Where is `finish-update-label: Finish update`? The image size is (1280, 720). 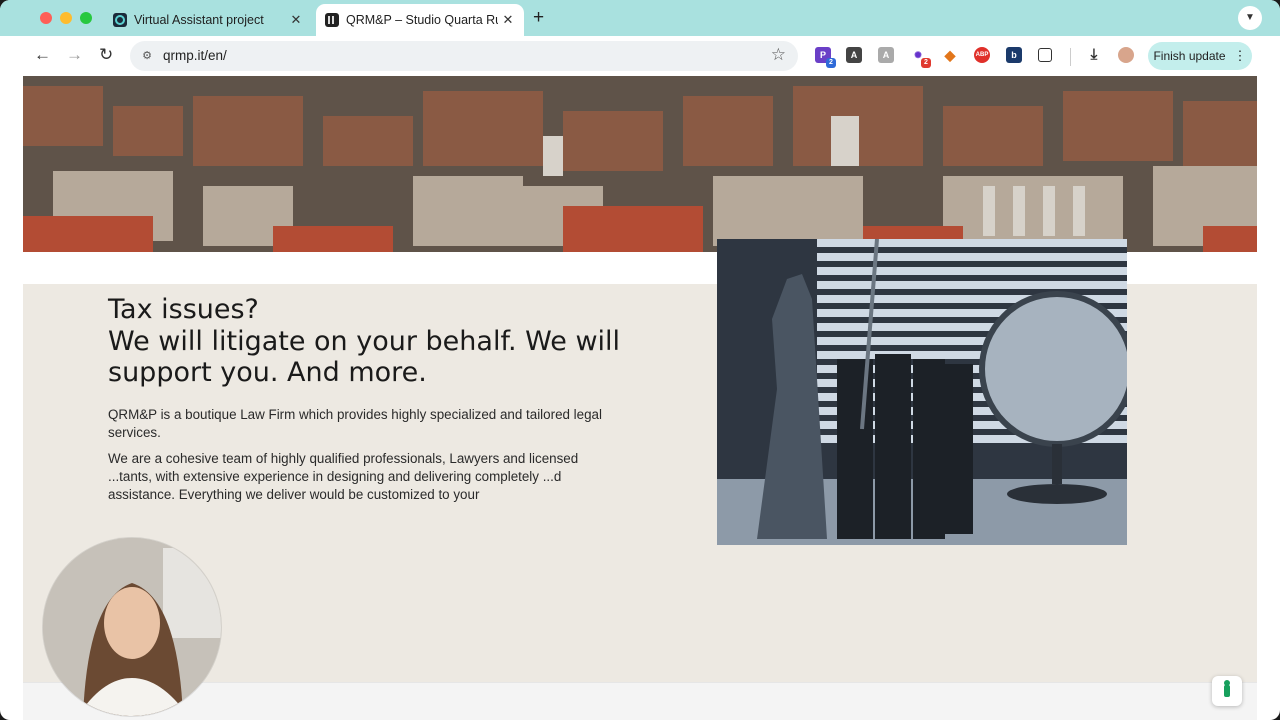
finish-update-label: Finish update is located at coordinates (1189, 56).